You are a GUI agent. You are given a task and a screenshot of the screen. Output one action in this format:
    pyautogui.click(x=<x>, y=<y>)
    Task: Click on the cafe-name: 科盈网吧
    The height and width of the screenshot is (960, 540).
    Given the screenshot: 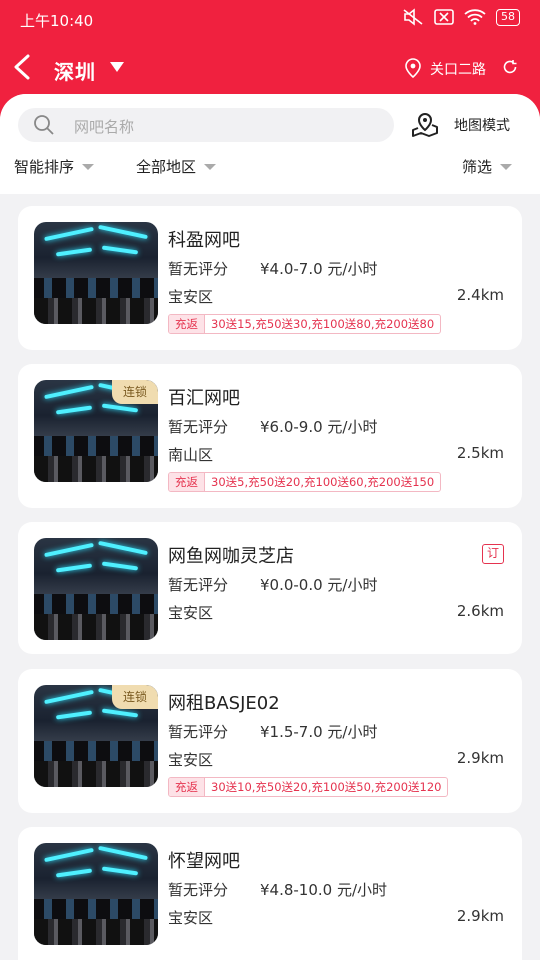 What is the action you would take?
    pyautogui.click(x=204, y=240)
    